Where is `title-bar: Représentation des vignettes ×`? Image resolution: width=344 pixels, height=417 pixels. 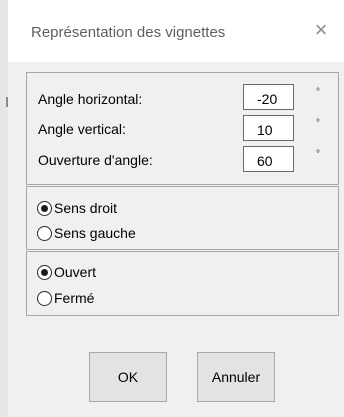
title-bar: Représentation des vignettes × is located at coordinates (176, 31).